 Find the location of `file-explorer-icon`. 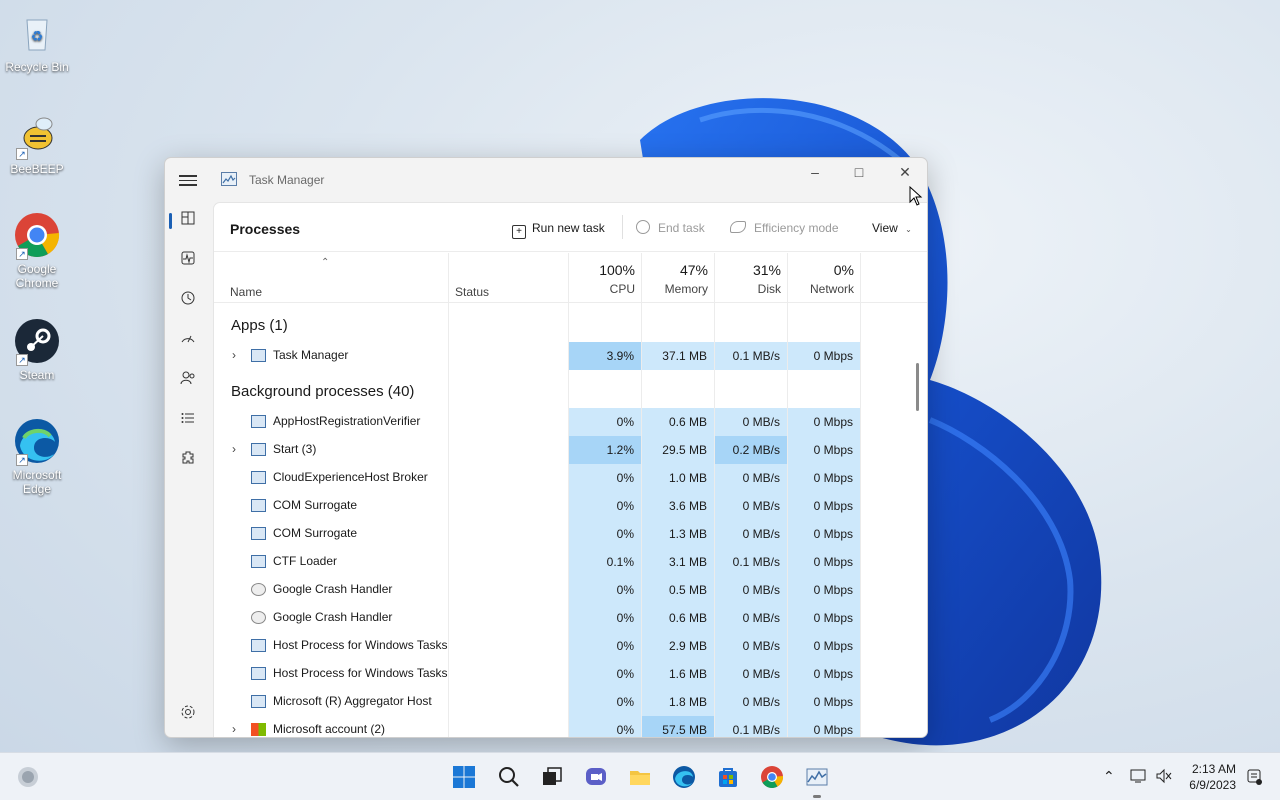

file-explorer-icon is located at coordinates (640, 777).